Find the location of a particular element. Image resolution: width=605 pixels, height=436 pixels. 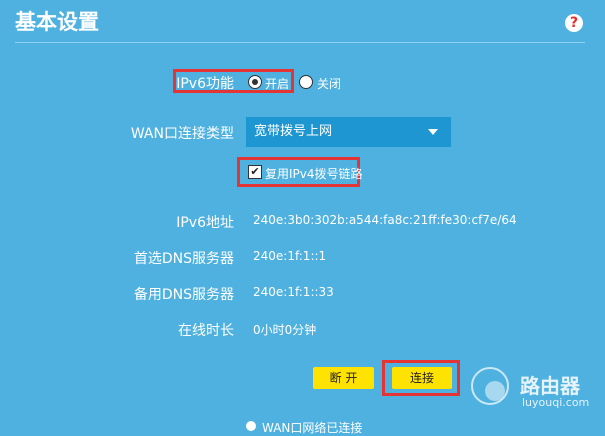

watermark-logo: 路由器 luyouqi.com is located at coordinates (533, 391).